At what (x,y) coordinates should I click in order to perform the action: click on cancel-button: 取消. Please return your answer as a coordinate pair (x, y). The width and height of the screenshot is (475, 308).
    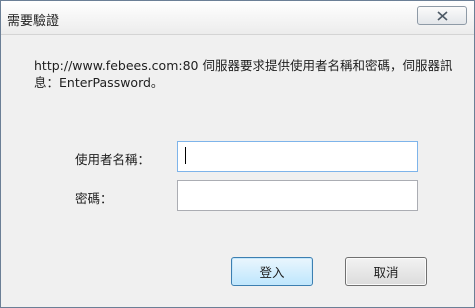
    Looking at the image, I should click on (386, 271).